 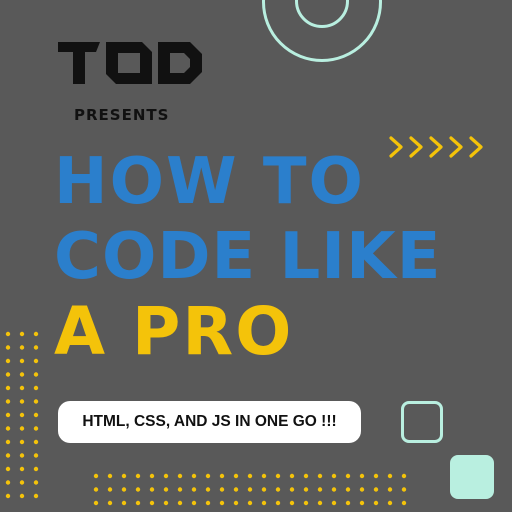 What do you see at coordinates (436, 147) in the screenshot?
I see `chevrons-decoration` at bounding box center [436, 147].